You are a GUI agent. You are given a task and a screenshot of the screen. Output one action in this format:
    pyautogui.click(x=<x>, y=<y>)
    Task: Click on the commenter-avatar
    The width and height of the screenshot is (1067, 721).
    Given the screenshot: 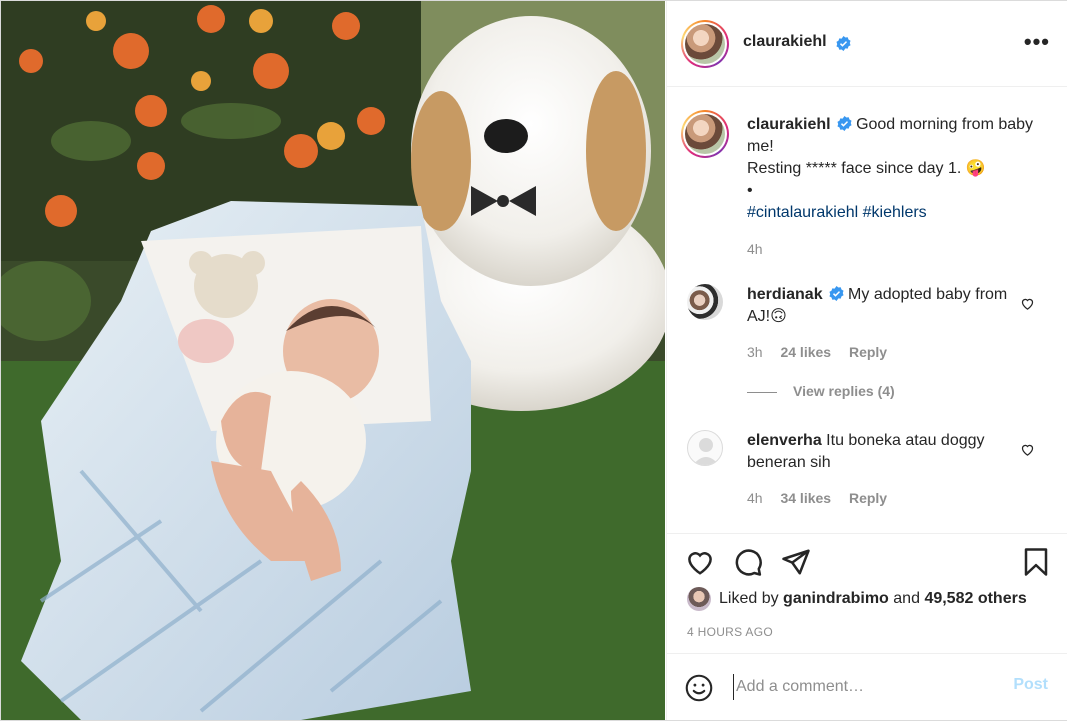 What is the action you would take?
    pyautogui.click(x=705, y=302)
    